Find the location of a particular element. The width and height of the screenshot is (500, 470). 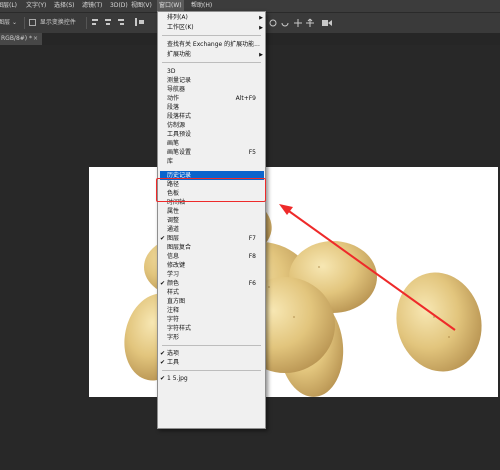

menu-item-tools: ✔ 工具 is located at coordinates (211, 363).